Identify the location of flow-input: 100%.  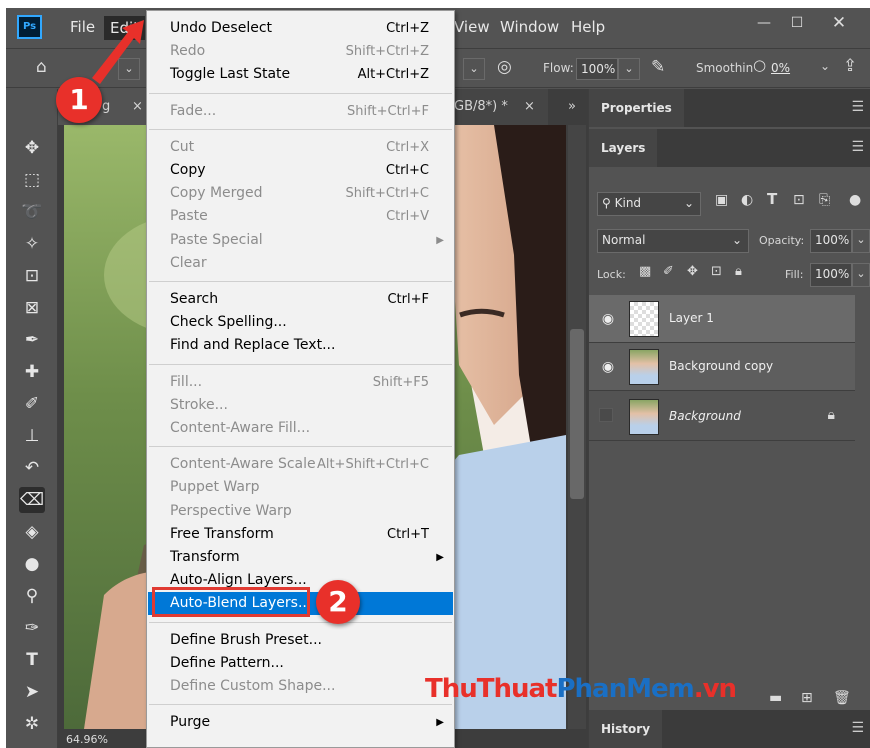
(597, 69).